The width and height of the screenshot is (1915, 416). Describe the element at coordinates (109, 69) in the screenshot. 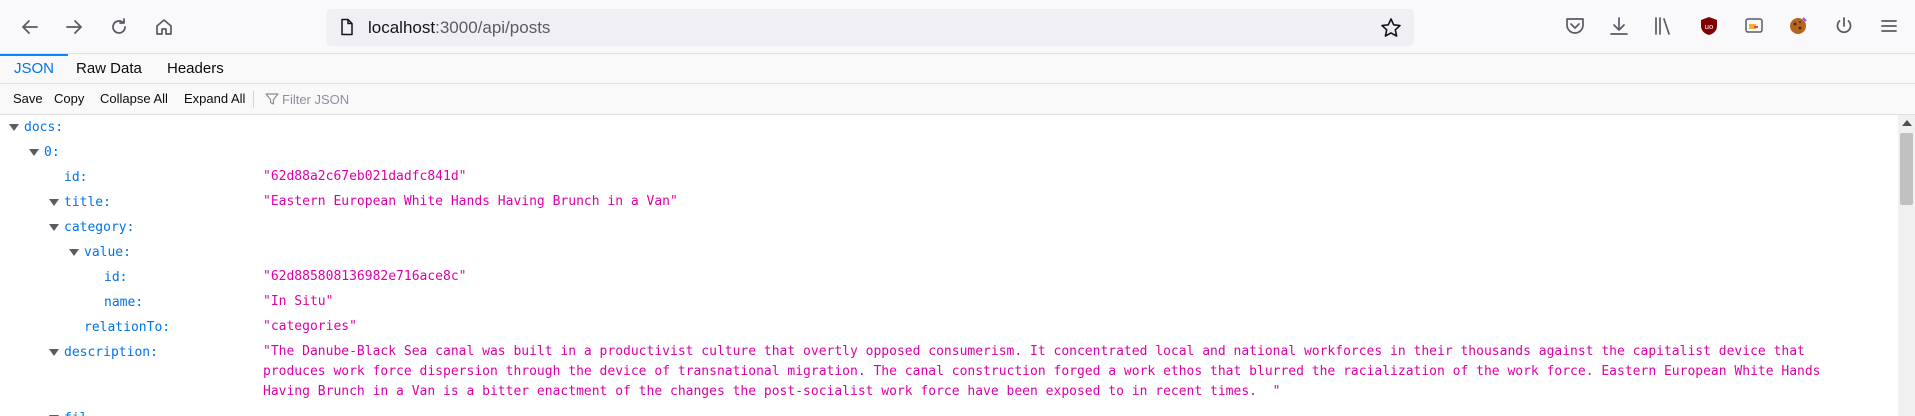

I see `tab-raw-data: Raw Data` at that location.